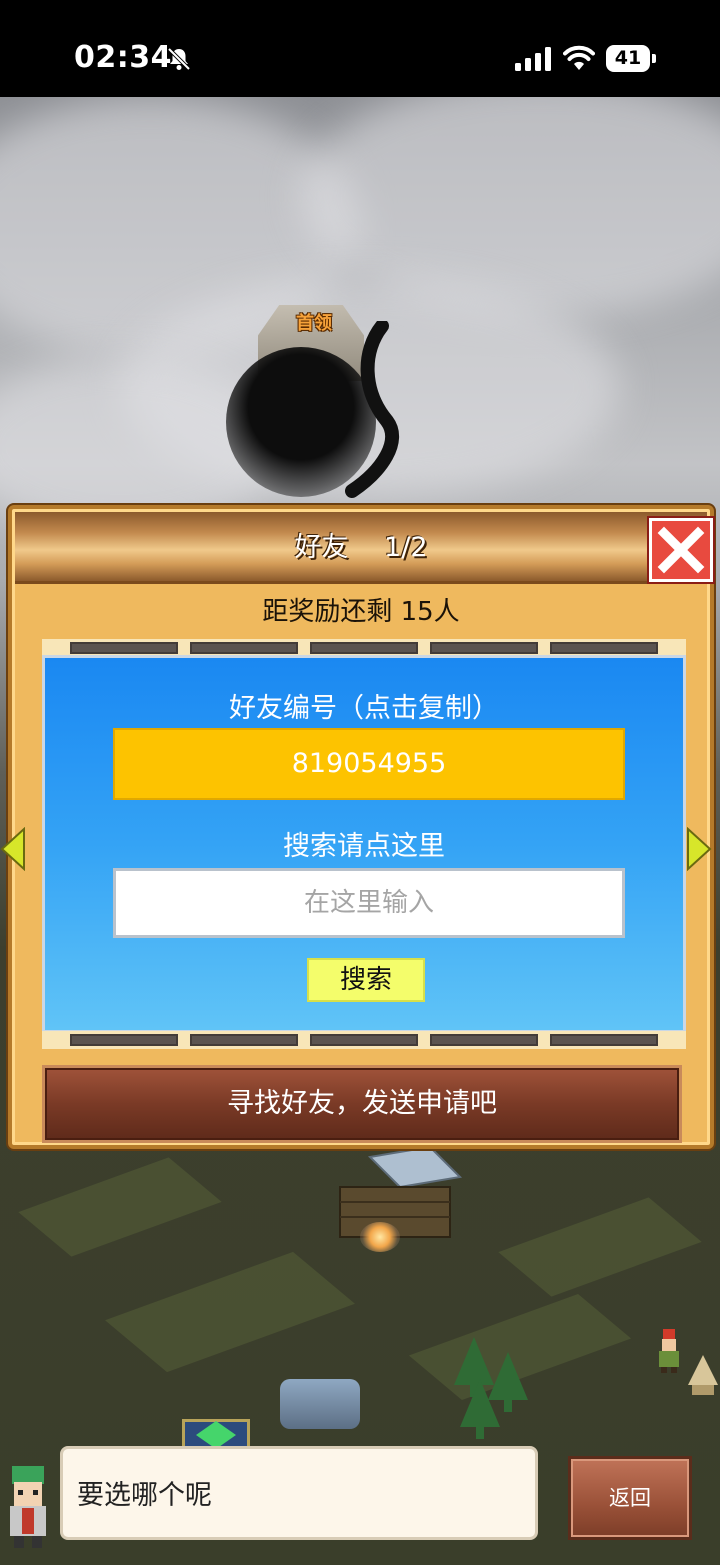 This screenshot has height=1565, width=720. Describe the element at coordinates (123, 57) in the screenshot. I see `status-time: 02:34` at that location.